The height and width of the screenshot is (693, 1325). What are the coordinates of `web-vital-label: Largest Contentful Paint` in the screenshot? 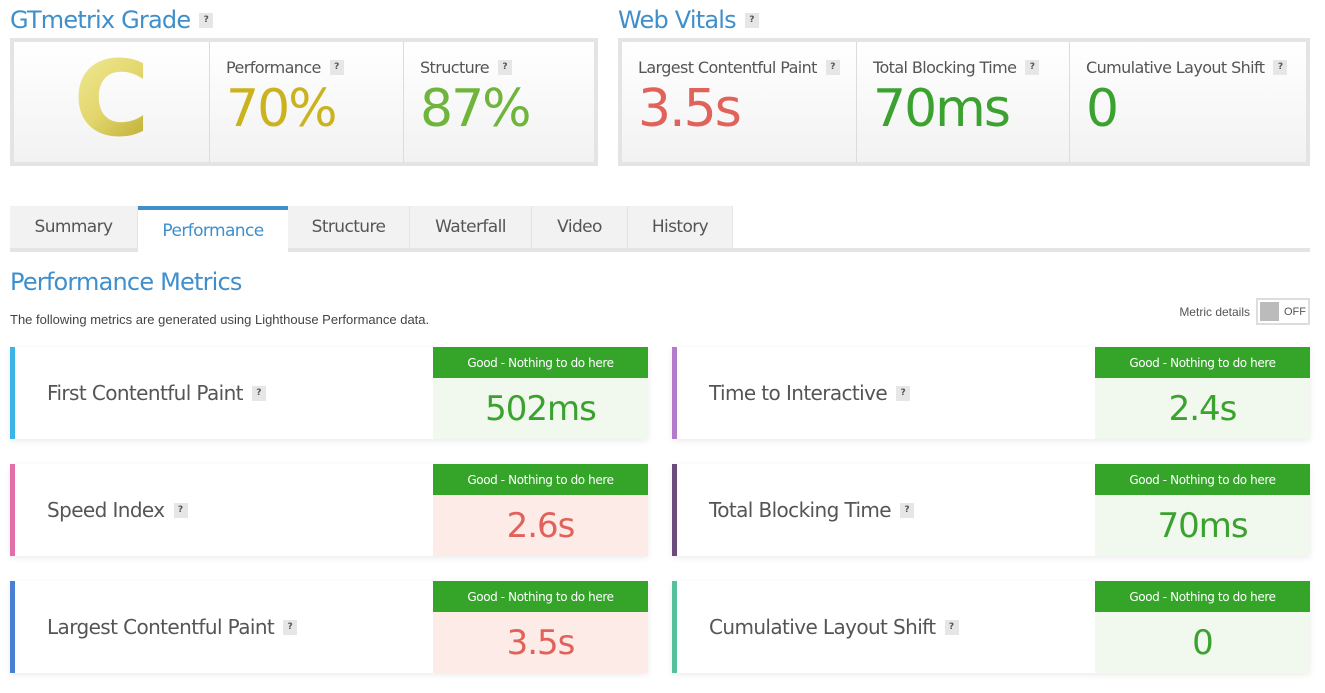 It's located at (727, 67).